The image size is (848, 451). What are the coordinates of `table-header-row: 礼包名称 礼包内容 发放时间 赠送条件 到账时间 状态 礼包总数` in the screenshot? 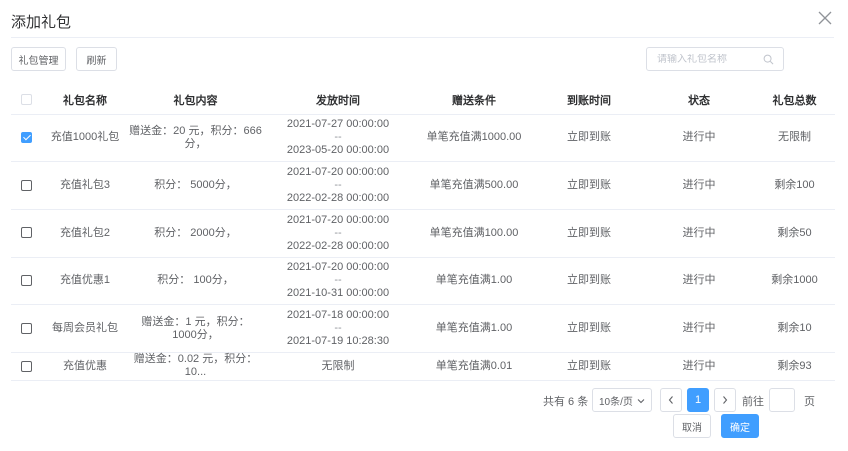 It's located at (423, 100).